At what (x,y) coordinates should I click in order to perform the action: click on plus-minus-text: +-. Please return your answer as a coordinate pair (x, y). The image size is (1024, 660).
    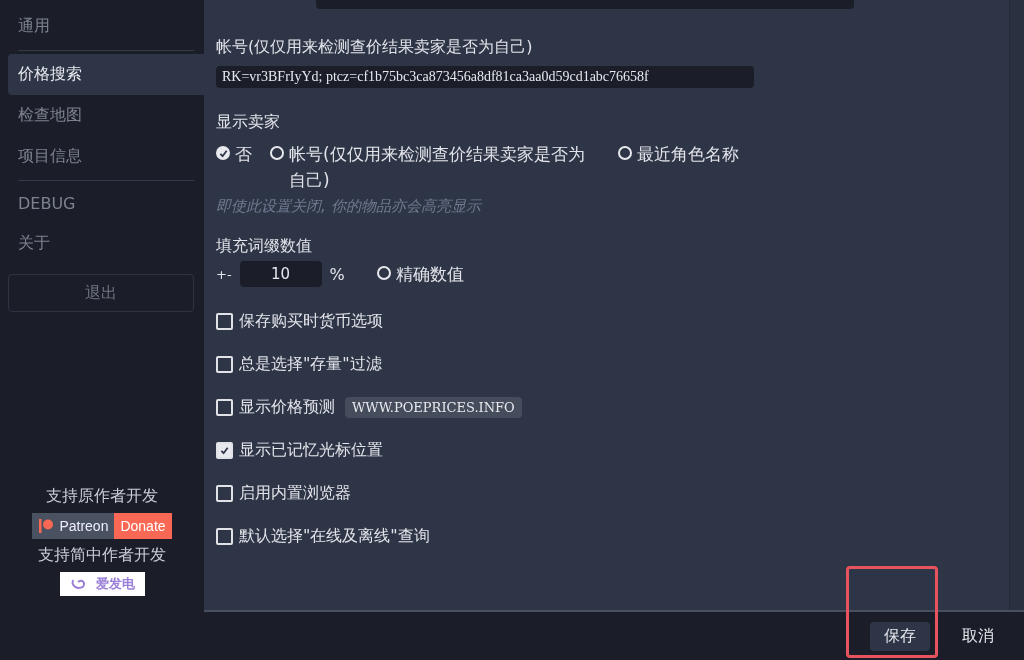
    Looking at the image, I should click on (224, 274).